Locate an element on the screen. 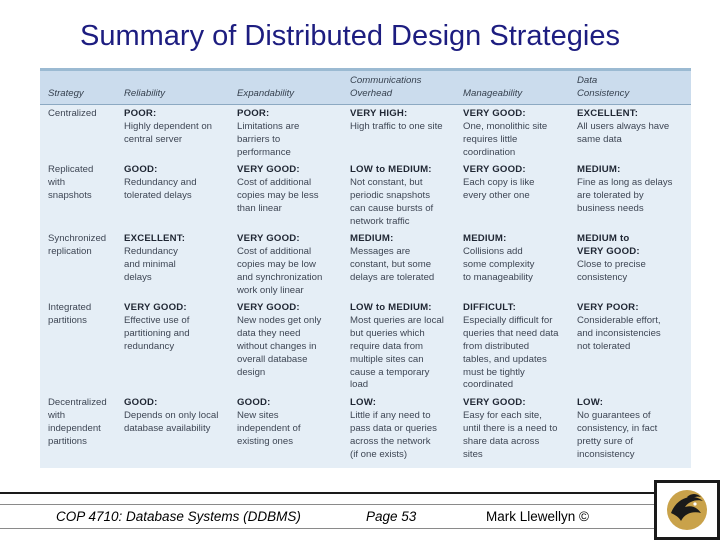 The width and height of the screenshot is (720, 542). cell-line: Communications is located at coordinates (386, 80).